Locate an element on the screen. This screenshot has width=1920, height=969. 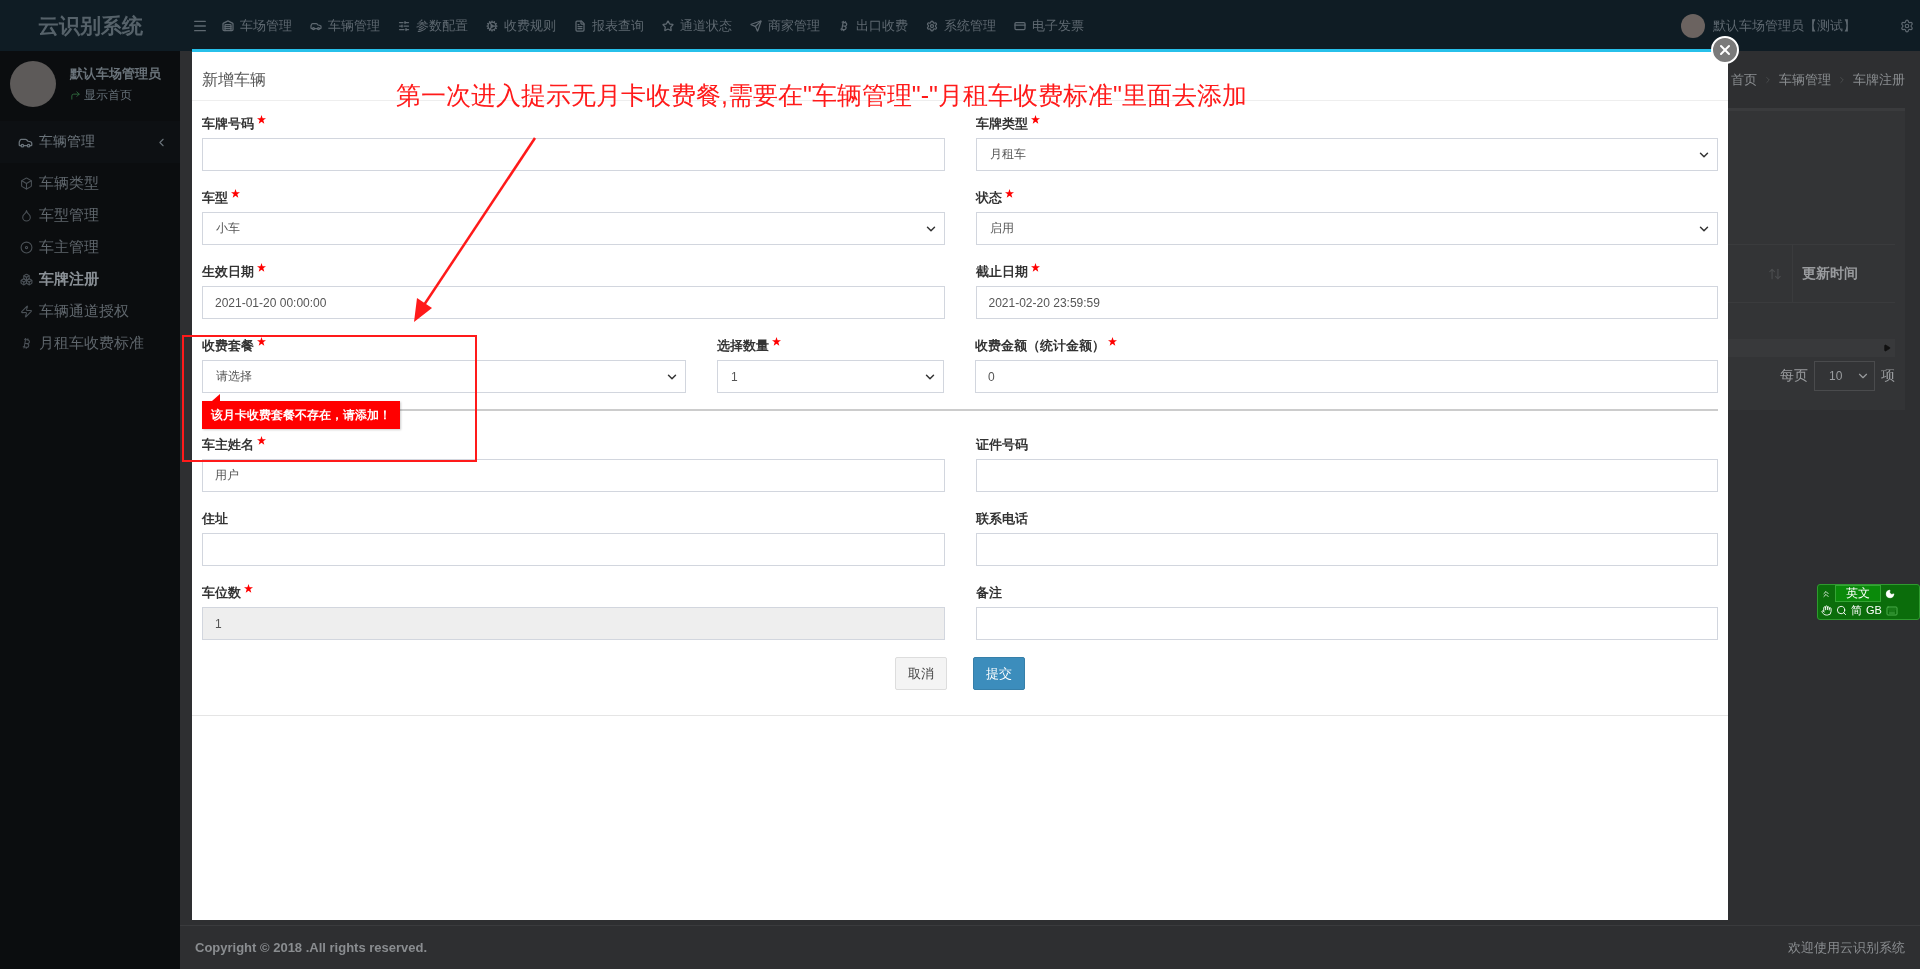
menu-item: 车辆类型 is located at coordinates (69, 183).